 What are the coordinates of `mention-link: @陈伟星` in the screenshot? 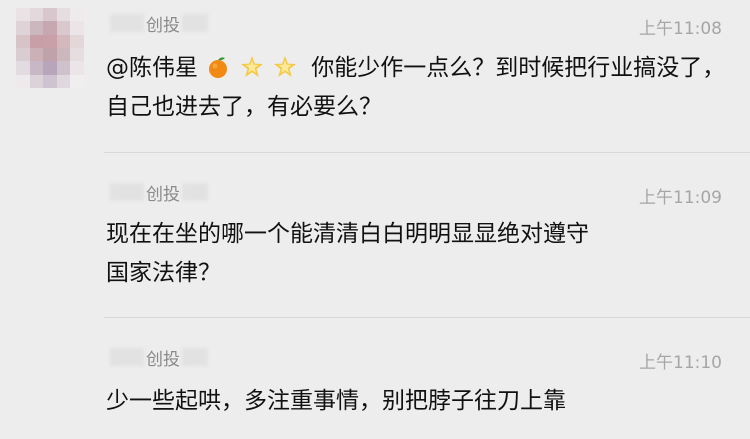 It's located at (152, 68).